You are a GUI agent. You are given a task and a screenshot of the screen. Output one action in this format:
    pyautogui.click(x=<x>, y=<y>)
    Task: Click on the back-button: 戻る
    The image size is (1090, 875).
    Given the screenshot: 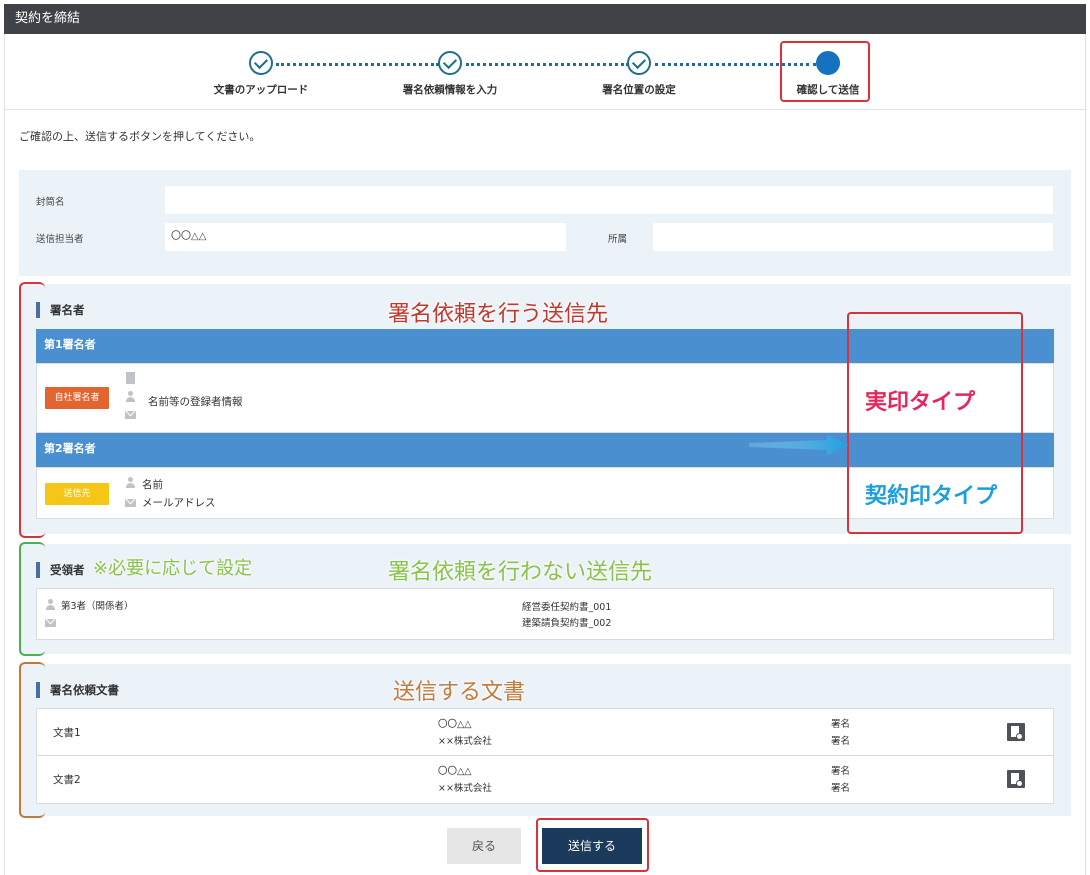 What is the action you would take?
    pyautogui.click(x=484, y=846)
    